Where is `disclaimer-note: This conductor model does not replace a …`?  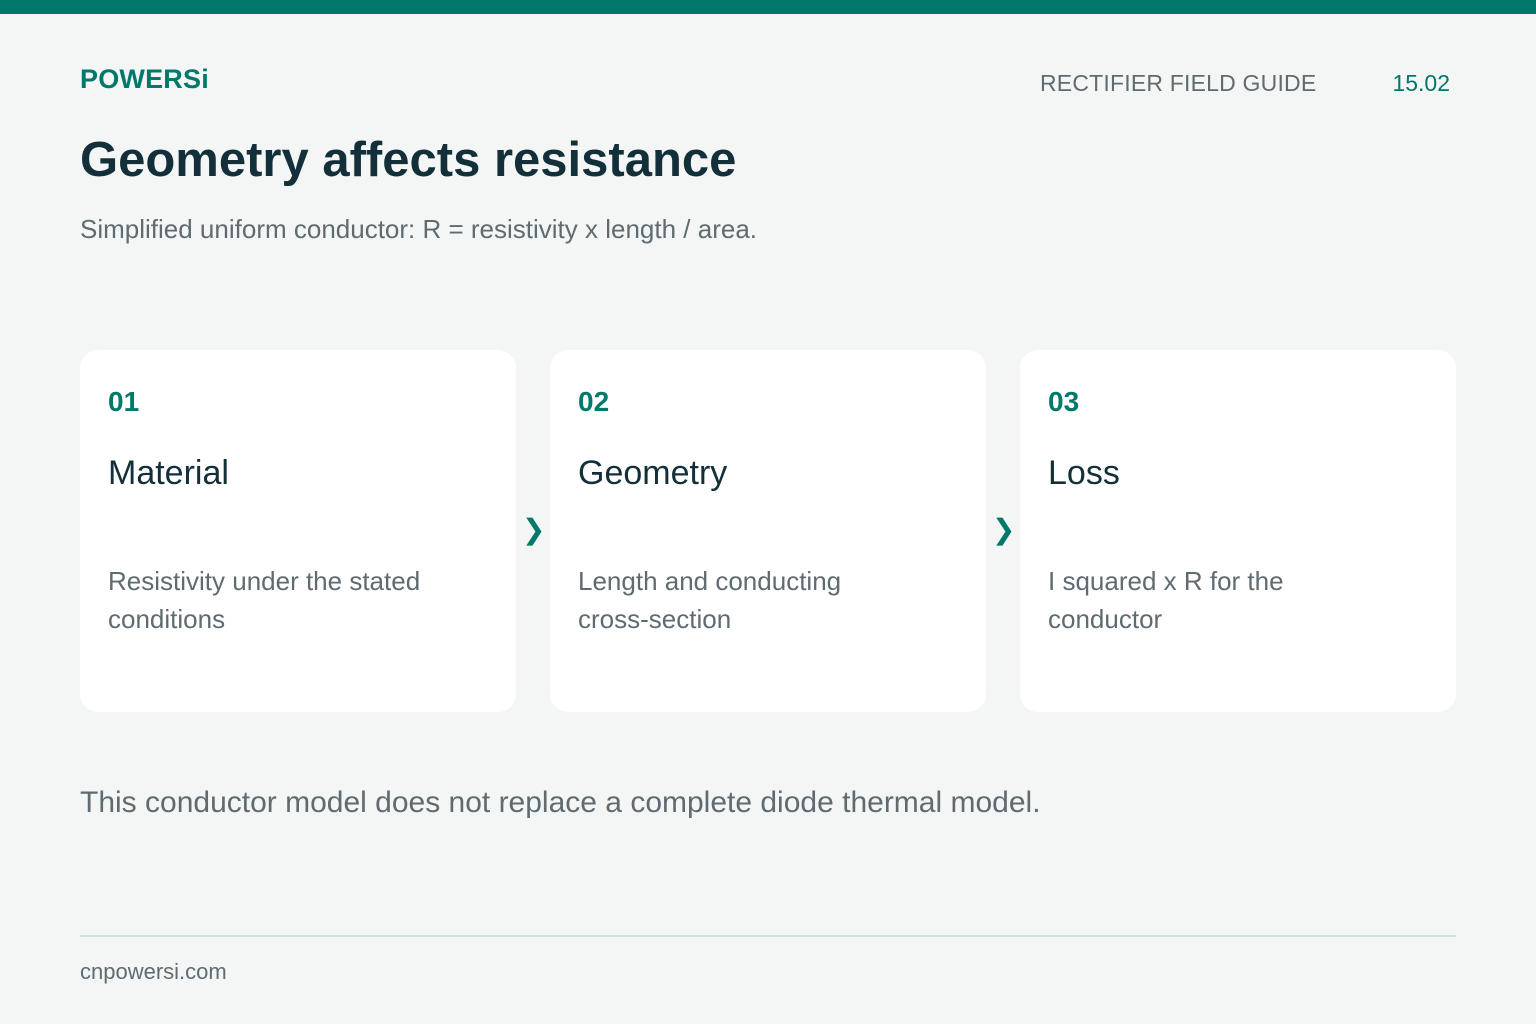 disclaimer-note: This conductor model does not replace a … is located at coordinates (560, 802).